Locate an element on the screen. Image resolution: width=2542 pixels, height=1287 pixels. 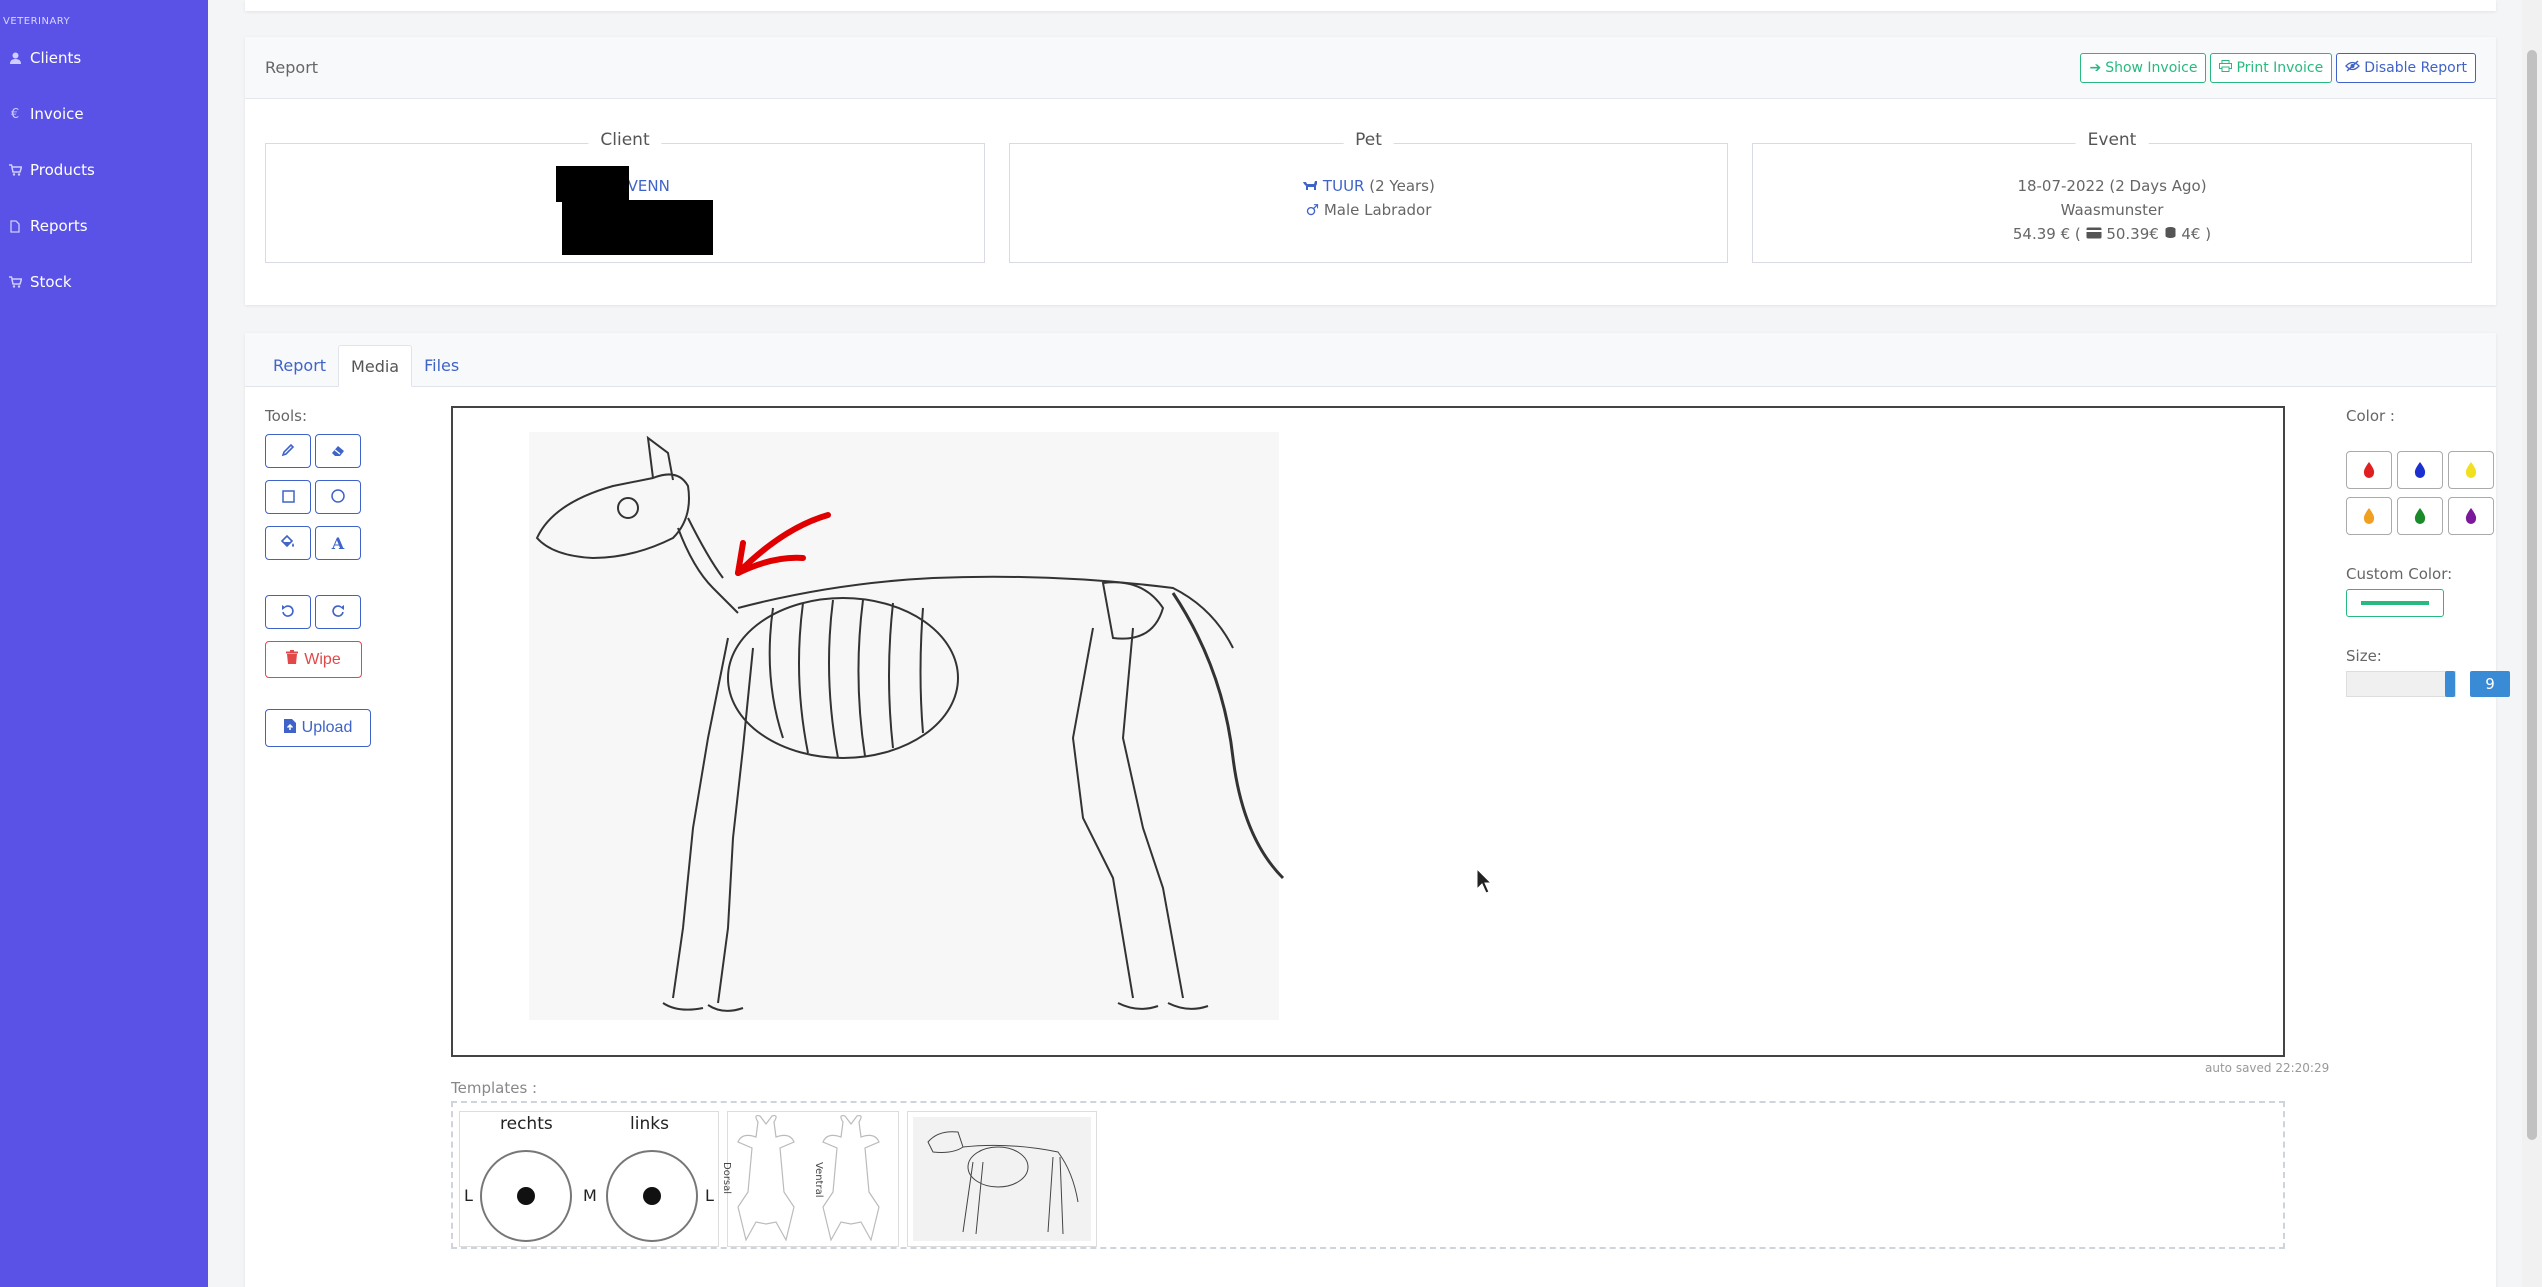
undo-icon is located at coordinates (288, 612).